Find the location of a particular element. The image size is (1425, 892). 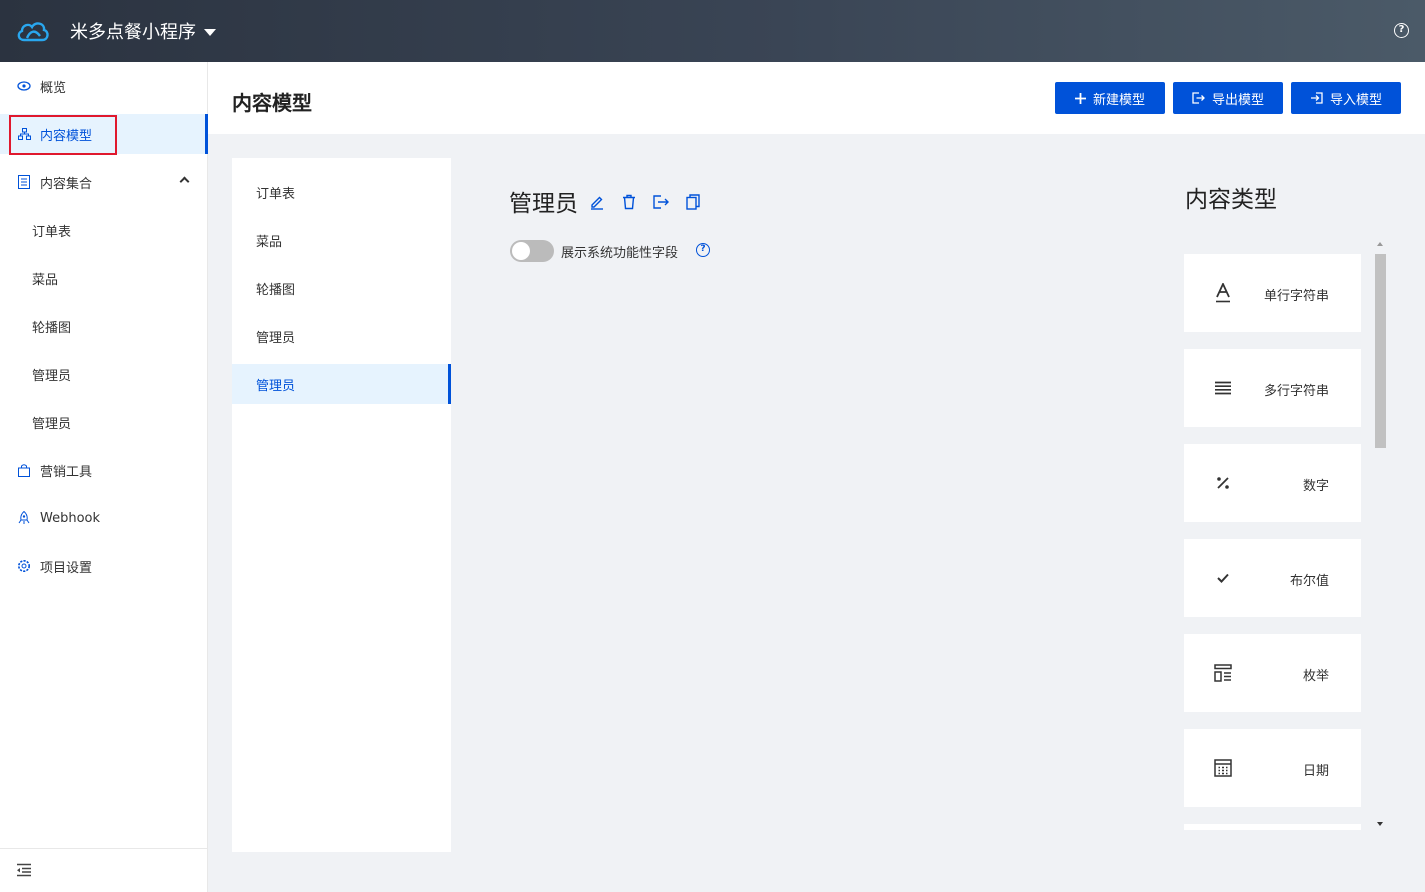

sidebar-subitem-admin-1: 管理员 is located at coordinates (104, 374).